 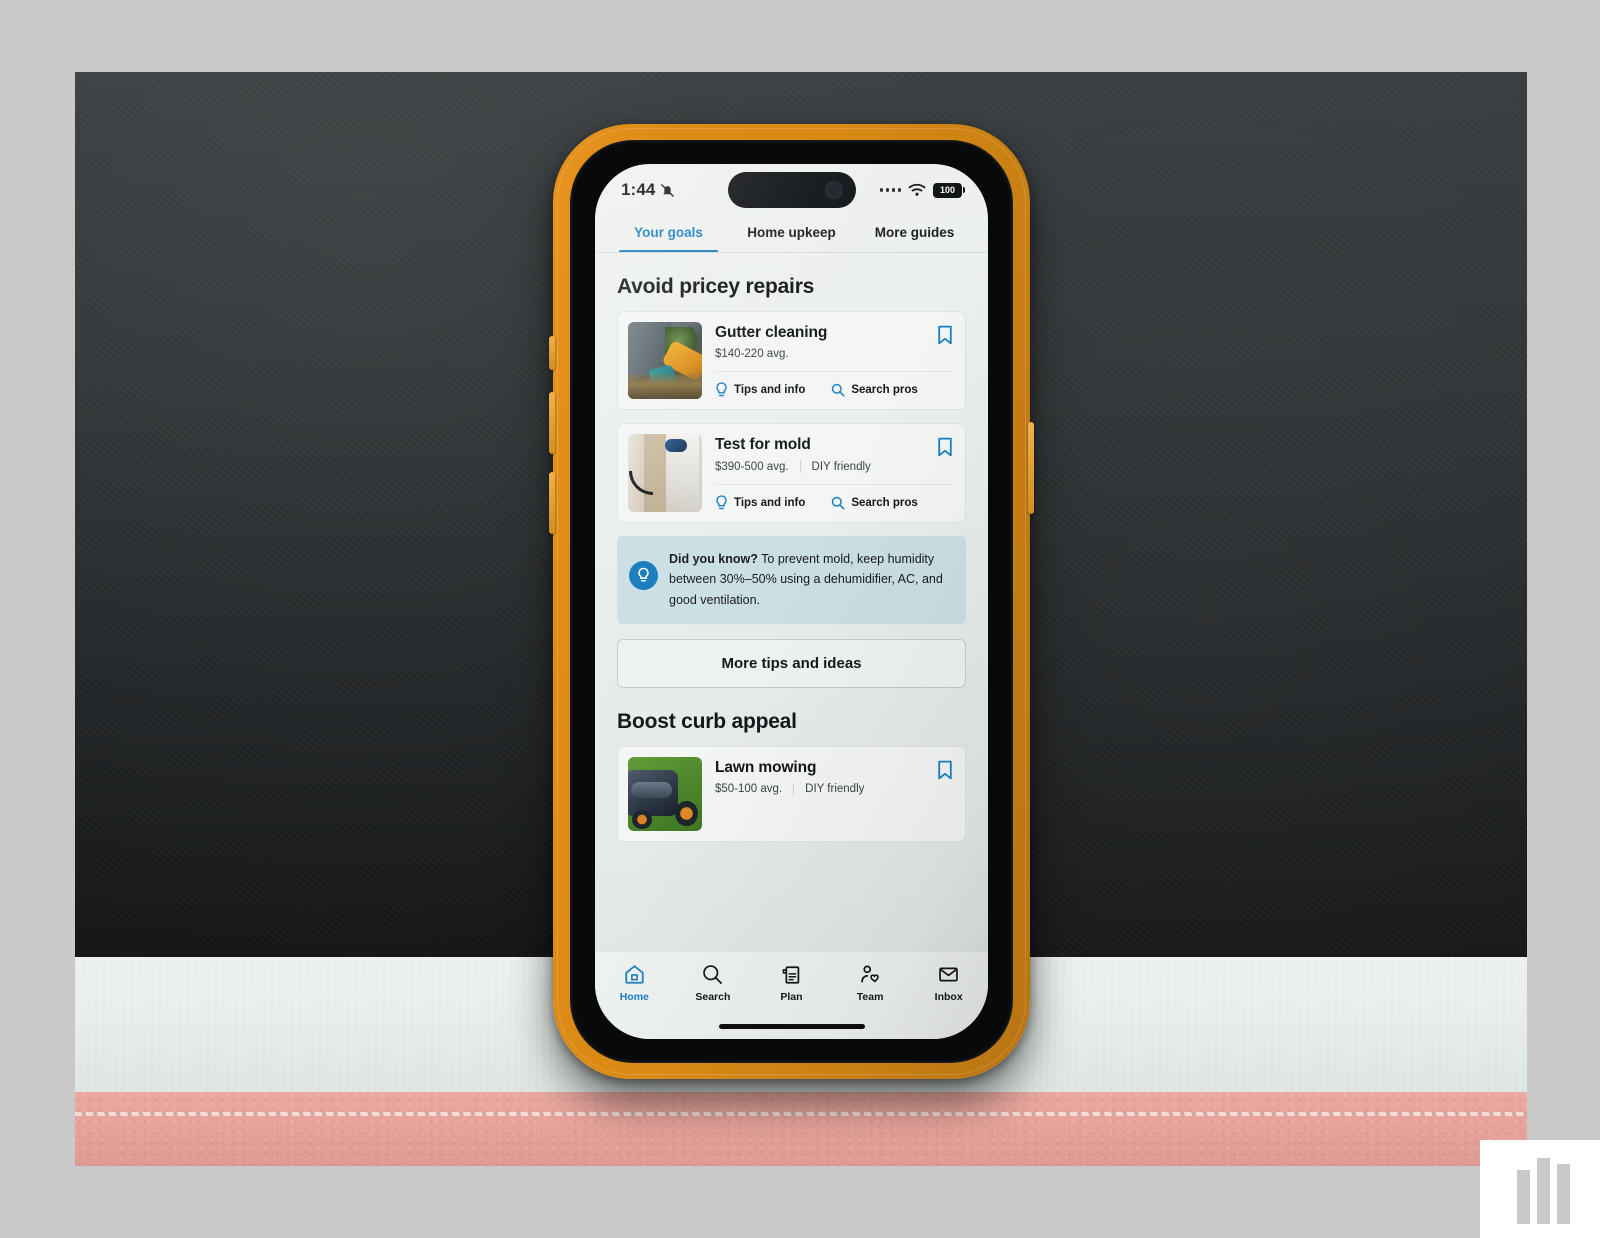 I want to click on envelope-icon, so click(x=948, y=974).